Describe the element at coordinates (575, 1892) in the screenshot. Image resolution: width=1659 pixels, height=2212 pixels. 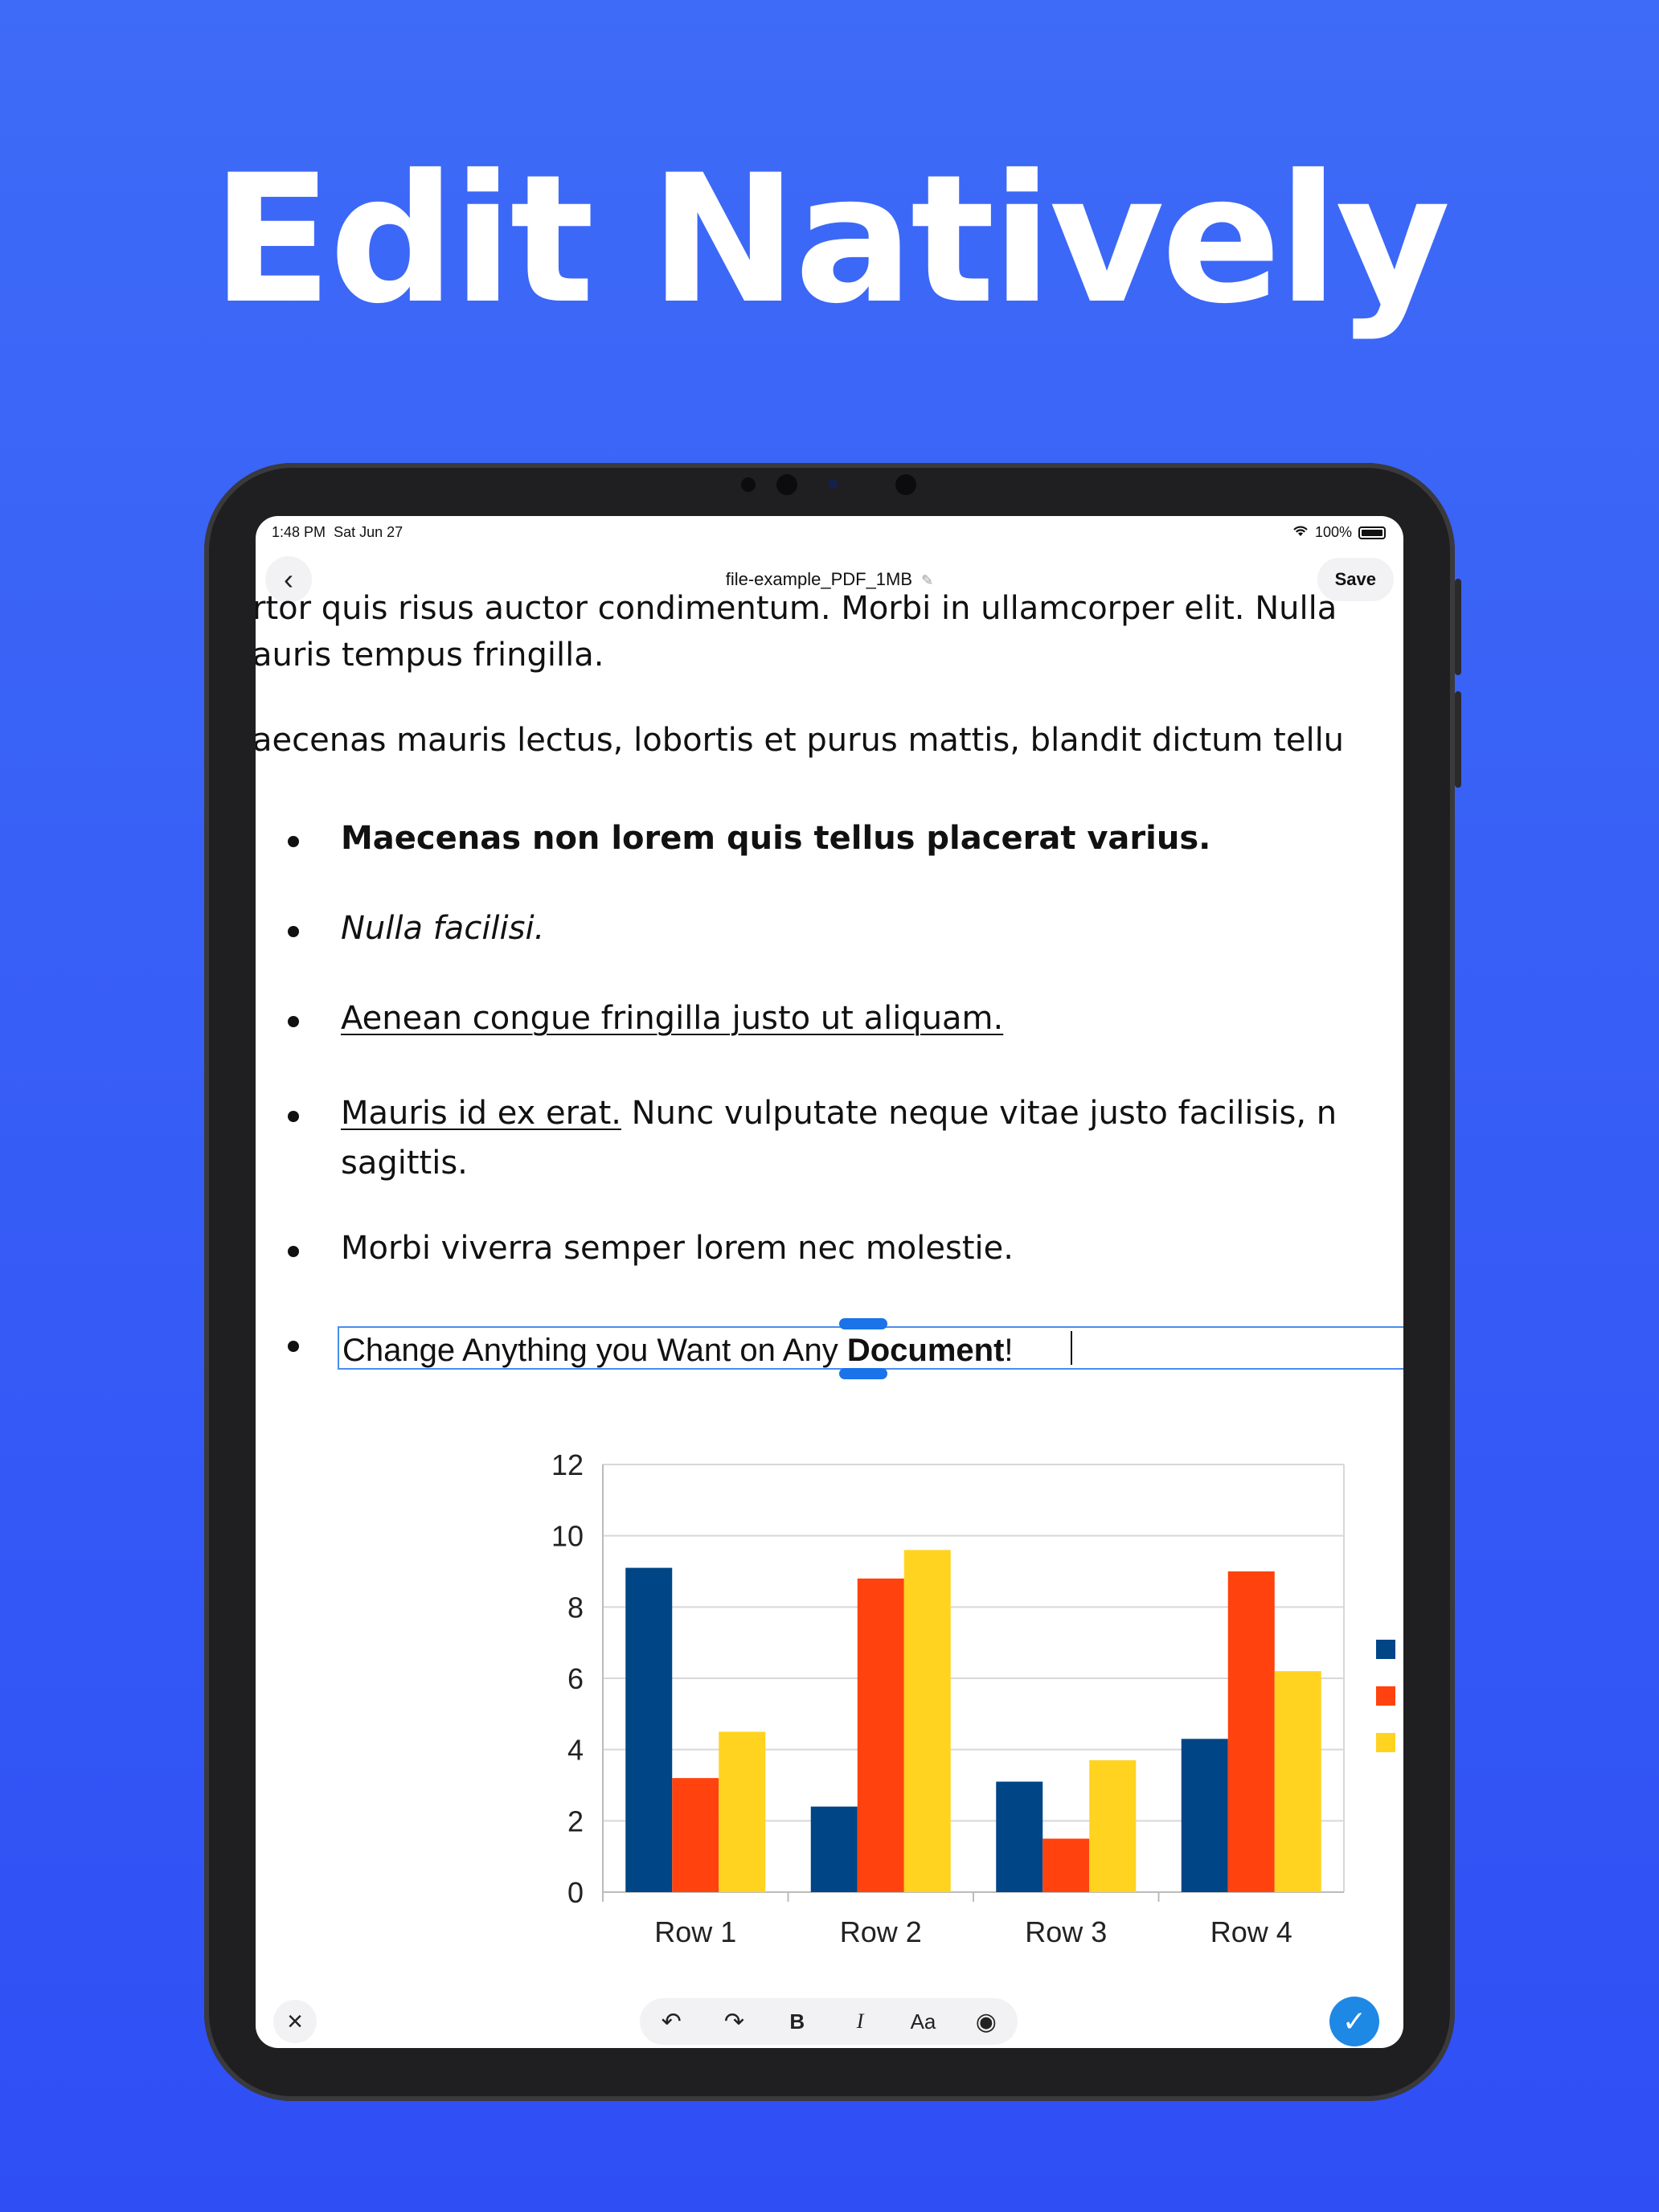
I see `y-tick-label: 0` at that location.